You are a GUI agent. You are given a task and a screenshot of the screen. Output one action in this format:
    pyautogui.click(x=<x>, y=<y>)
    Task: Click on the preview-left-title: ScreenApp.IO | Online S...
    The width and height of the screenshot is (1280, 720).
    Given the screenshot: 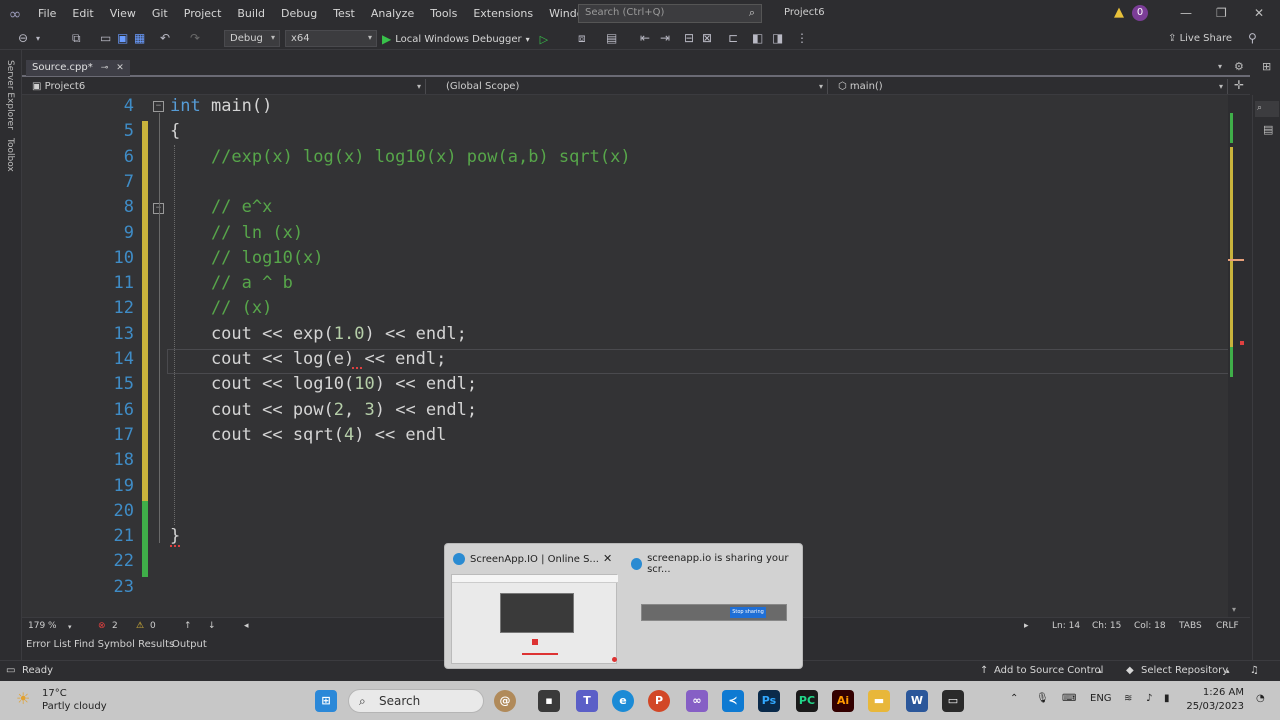 What is the action you would take?
    pyautogui.click(x=526, y=559)
    